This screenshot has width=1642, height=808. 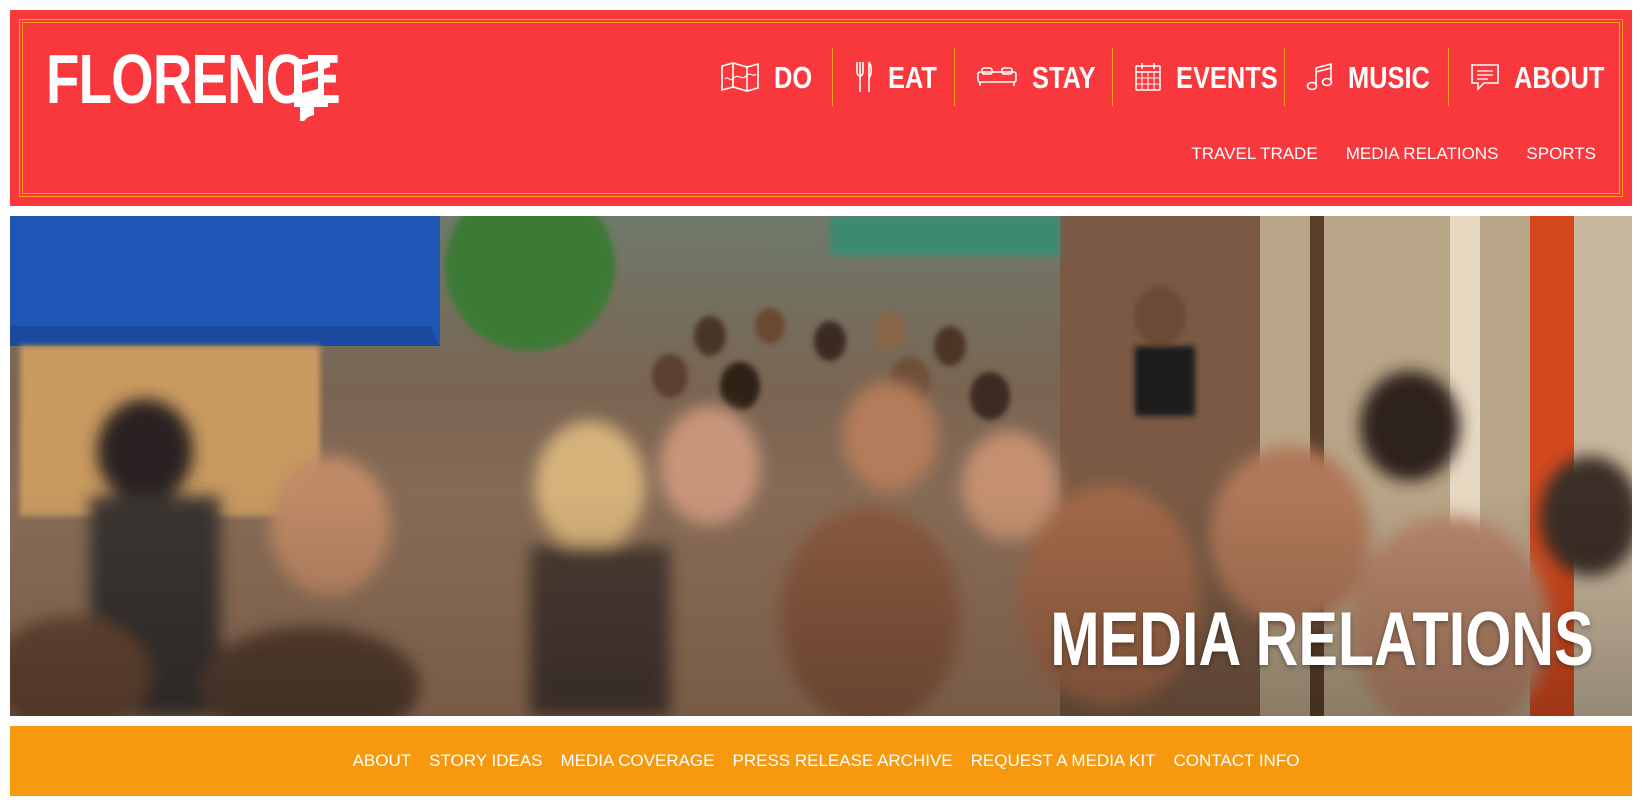 What do you see at coordinates (1422, 154) in the screenshot?
I see `media-relations-link: MEDIA RELATIONS` at bounding box center [1422, 154].